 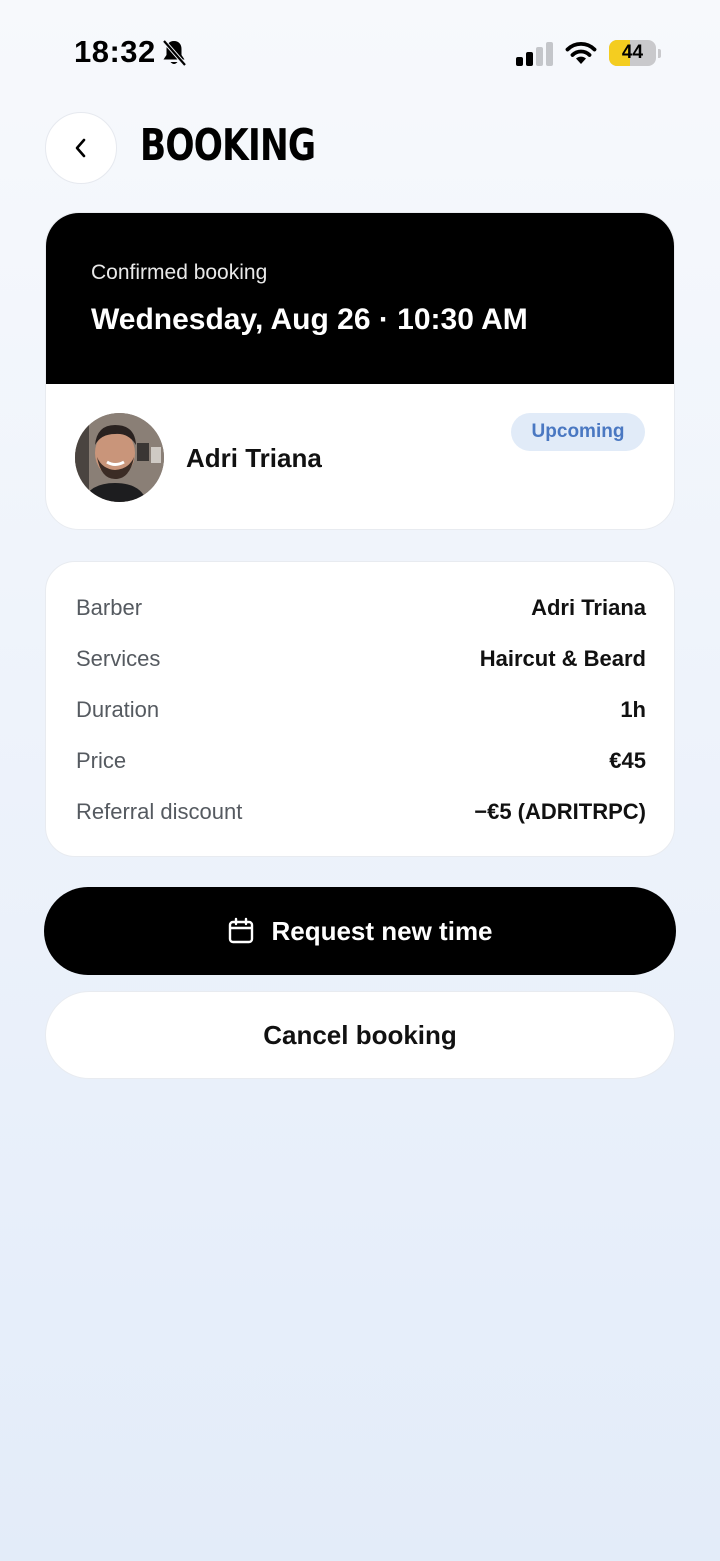 What do you see at coordinates (361, 659) in the screenshot?
I see `detail-row-services: Services Haircut & Beard` at bounding box center [361, 659].